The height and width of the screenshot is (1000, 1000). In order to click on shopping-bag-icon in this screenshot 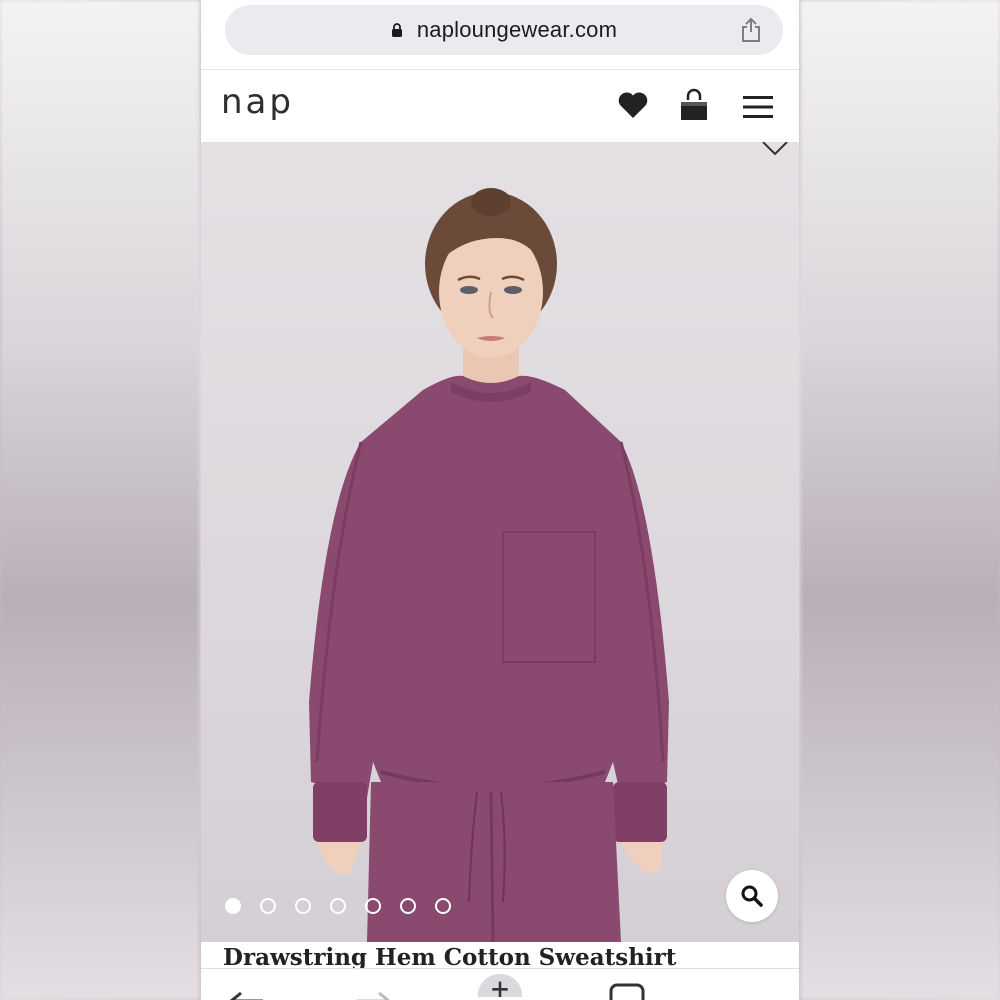, I will do `click(694, 105)`.